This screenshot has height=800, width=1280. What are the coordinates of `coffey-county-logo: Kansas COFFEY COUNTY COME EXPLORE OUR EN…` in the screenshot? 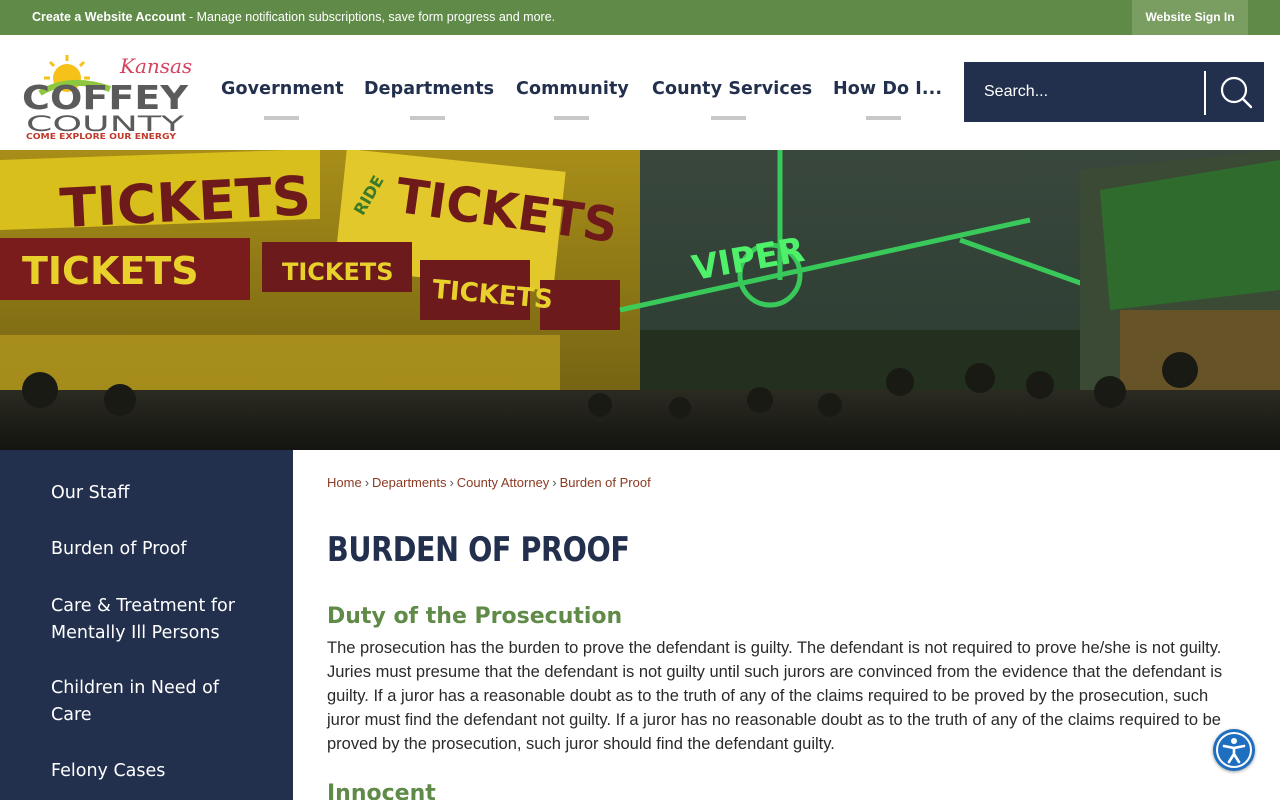 It's located at (106, 93).